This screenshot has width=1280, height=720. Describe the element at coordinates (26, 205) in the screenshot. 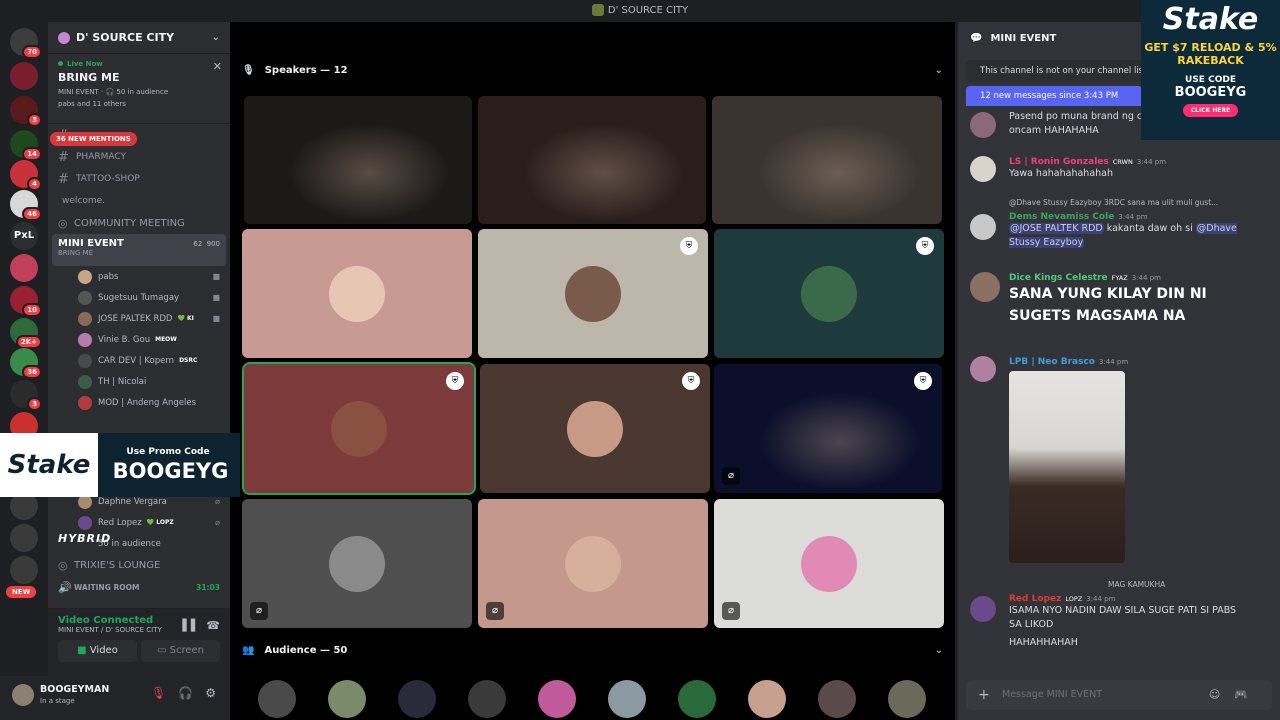

I see `server-icon: 46` at that location.